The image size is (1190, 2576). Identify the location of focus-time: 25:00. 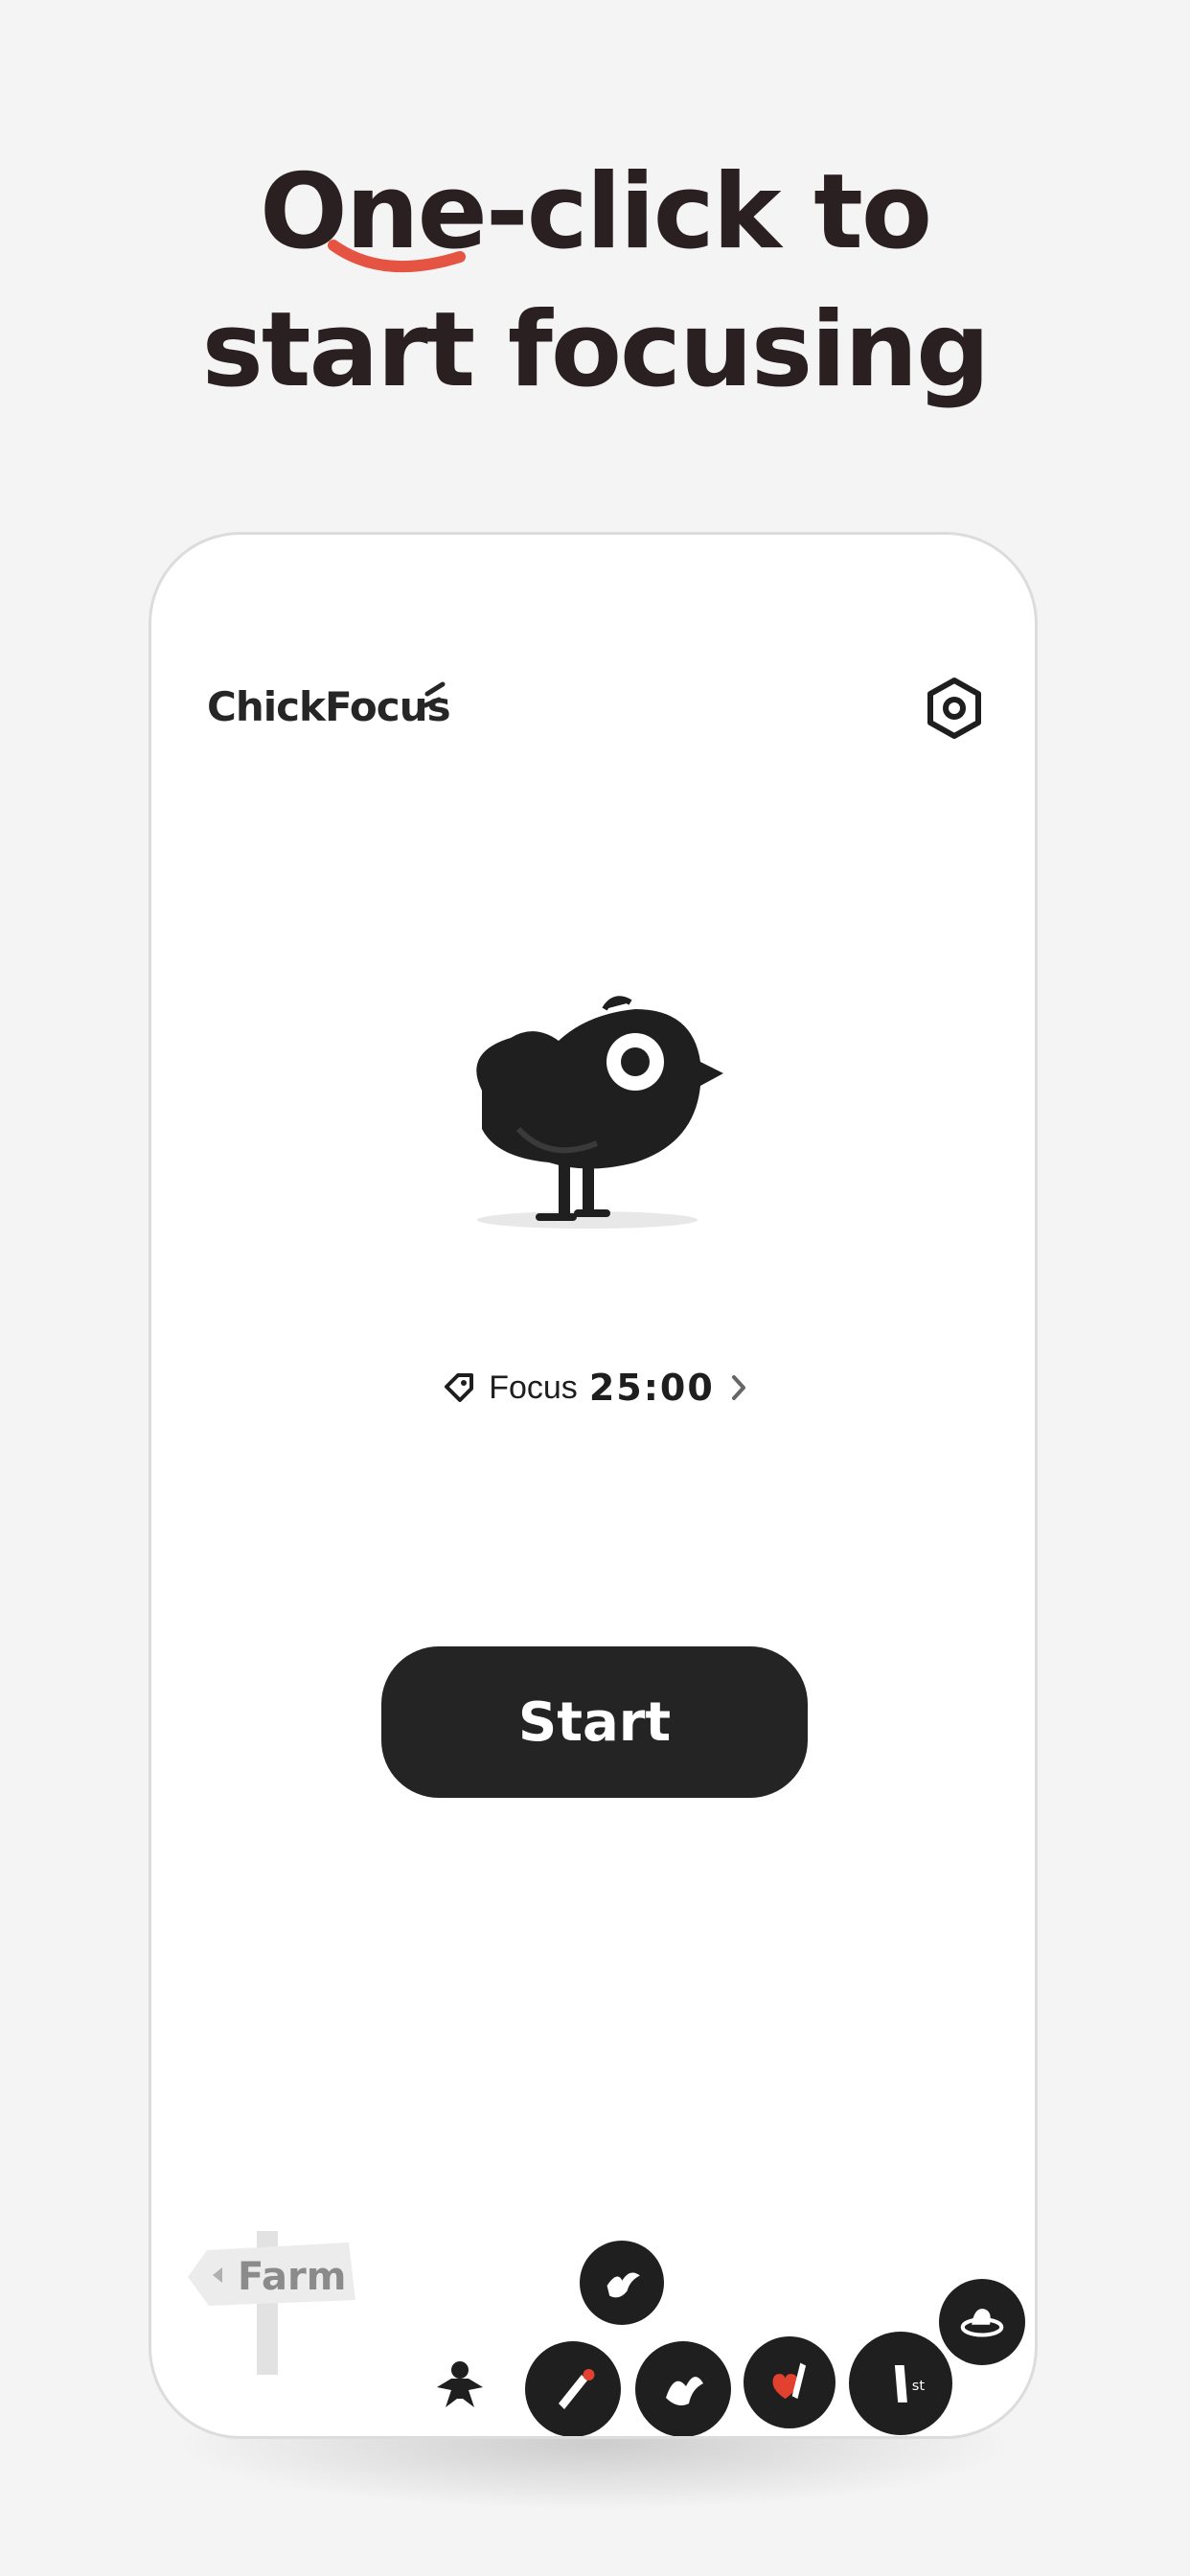
(652, 1388).